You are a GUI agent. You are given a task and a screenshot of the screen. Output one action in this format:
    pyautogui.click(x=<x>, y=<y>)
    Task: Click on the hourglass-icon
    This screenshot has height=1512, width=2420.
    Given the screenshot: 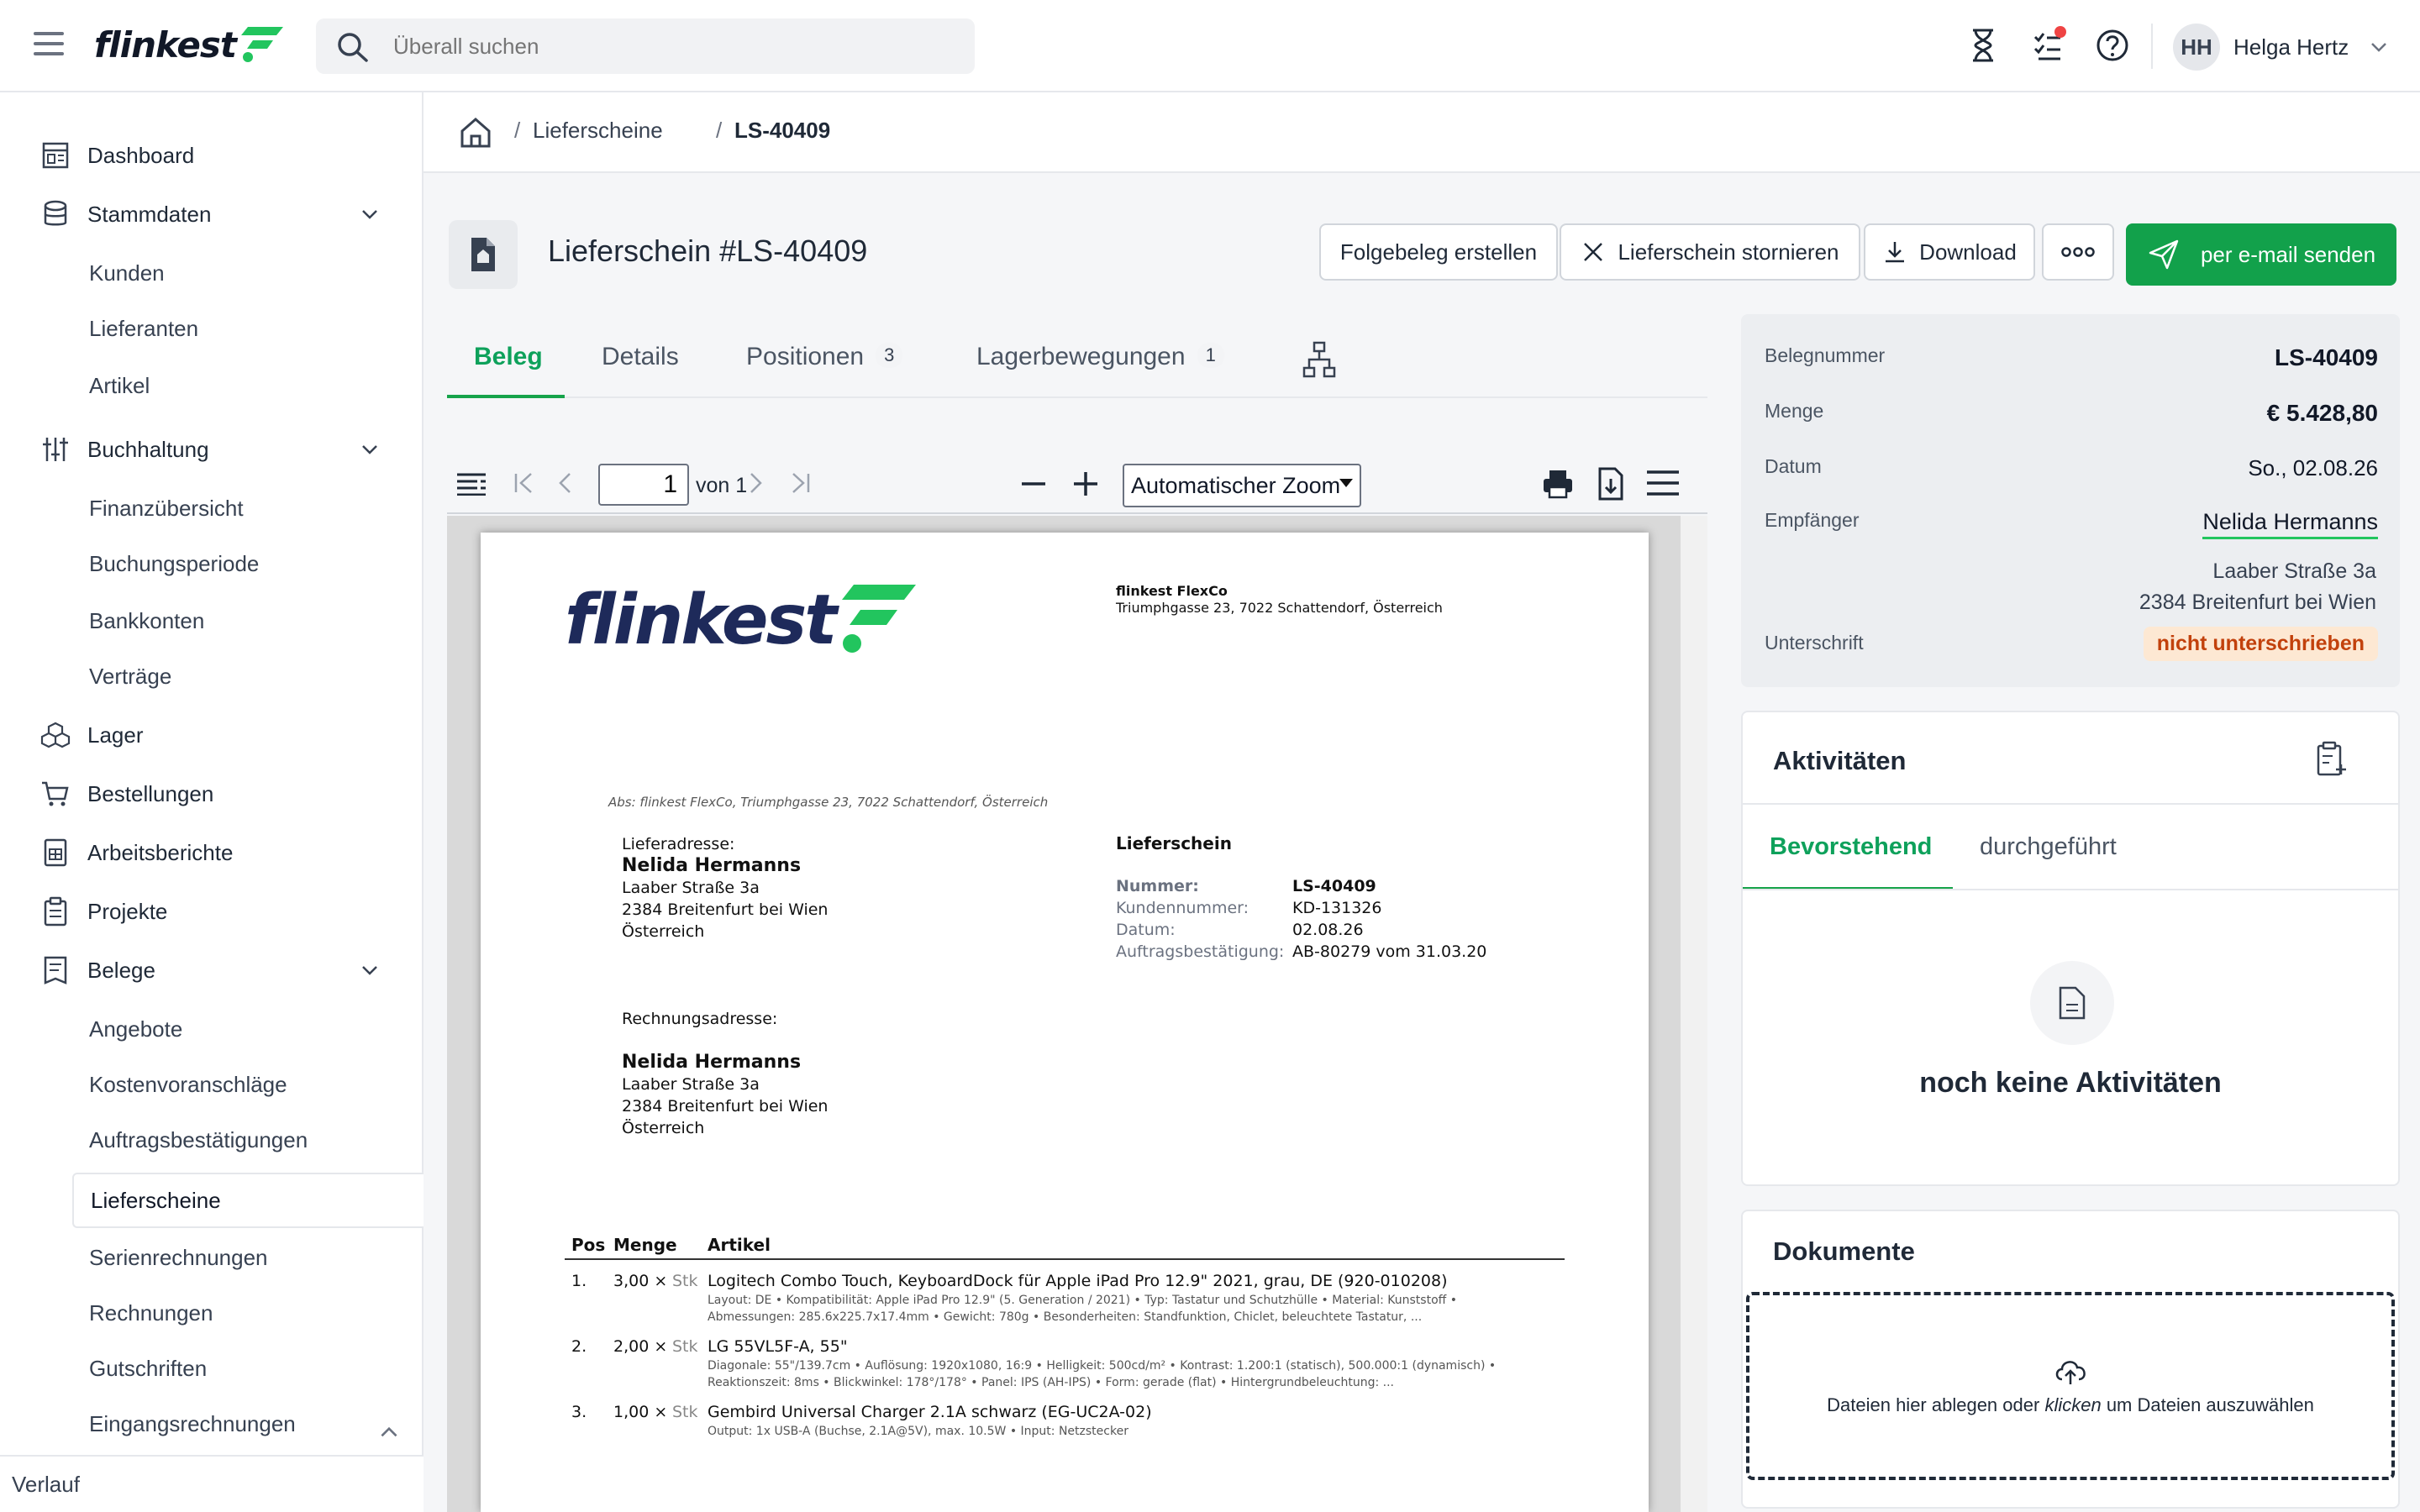 What is the action you would take?
    pyautogui.click(x=1983, y=45)
    